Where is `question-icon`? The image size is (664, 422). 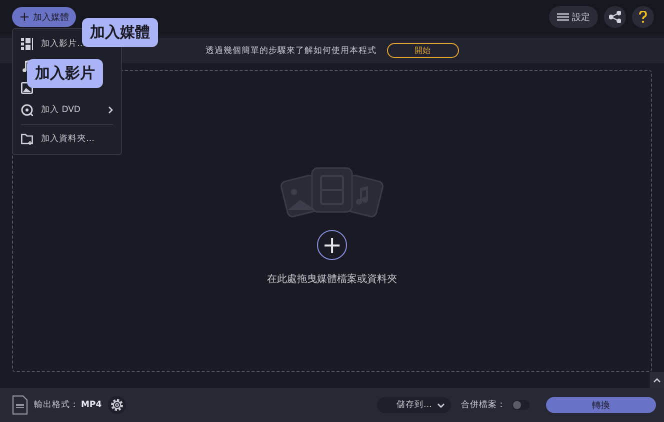 question-icon is located at coordinates (643, 17).